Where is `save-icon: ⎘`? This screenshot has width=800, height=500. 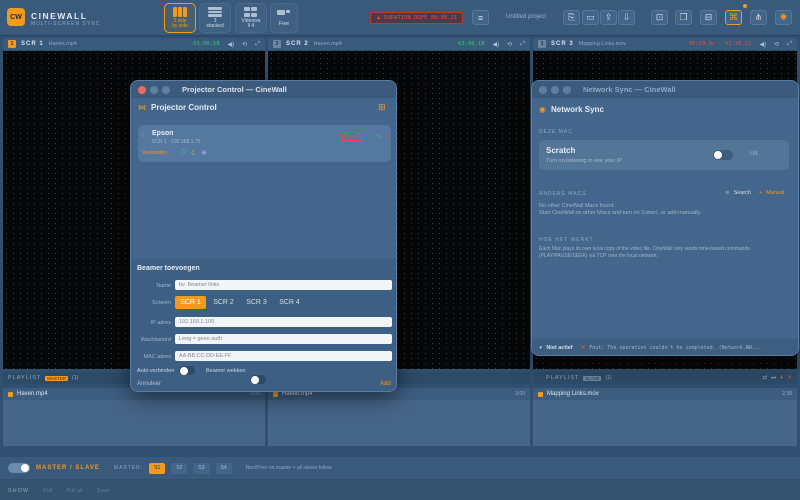
save-icon: ⎘ is located at coordinates (571, 17).